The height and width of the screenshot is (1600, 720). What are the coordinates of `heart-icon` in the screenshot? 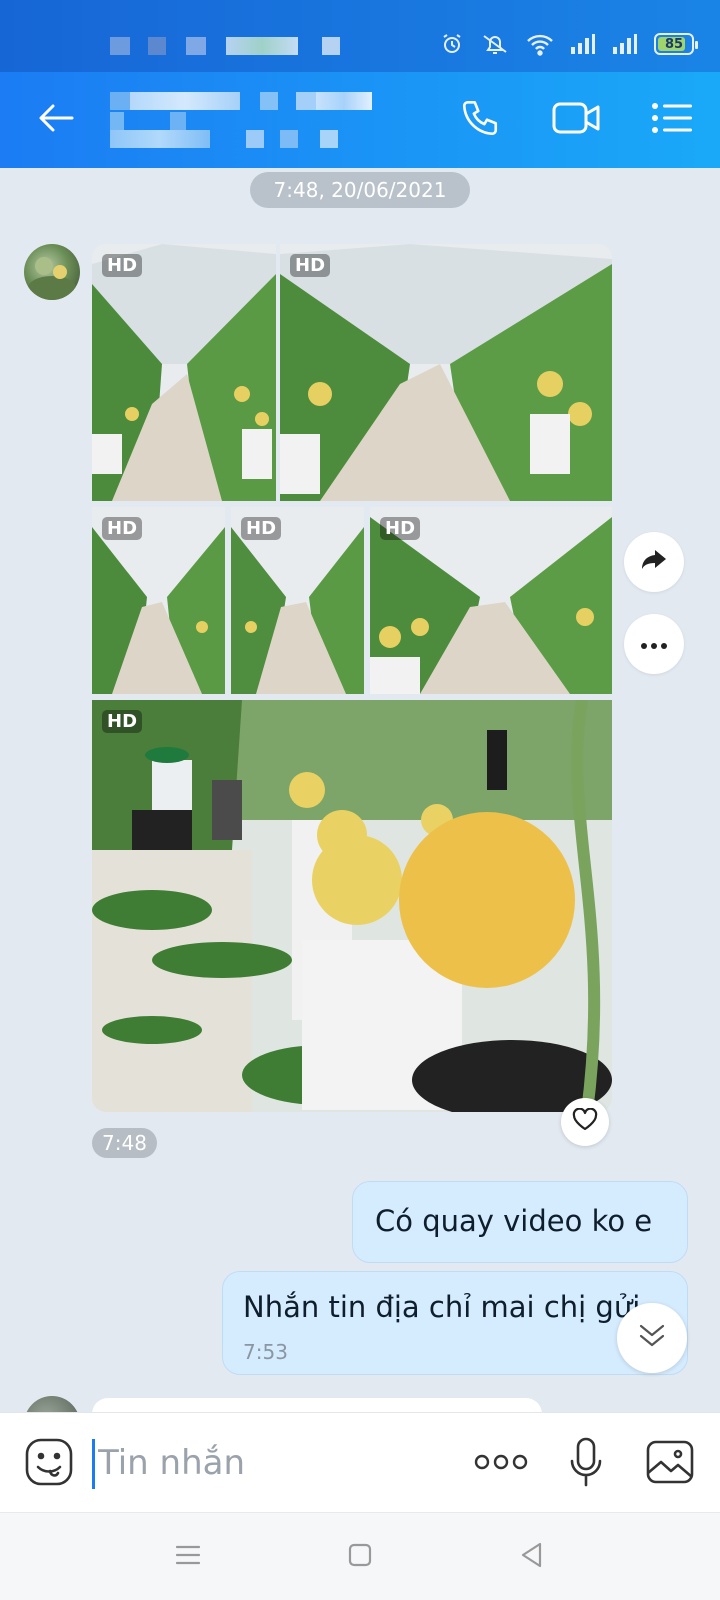 It's located at (585, 1121).